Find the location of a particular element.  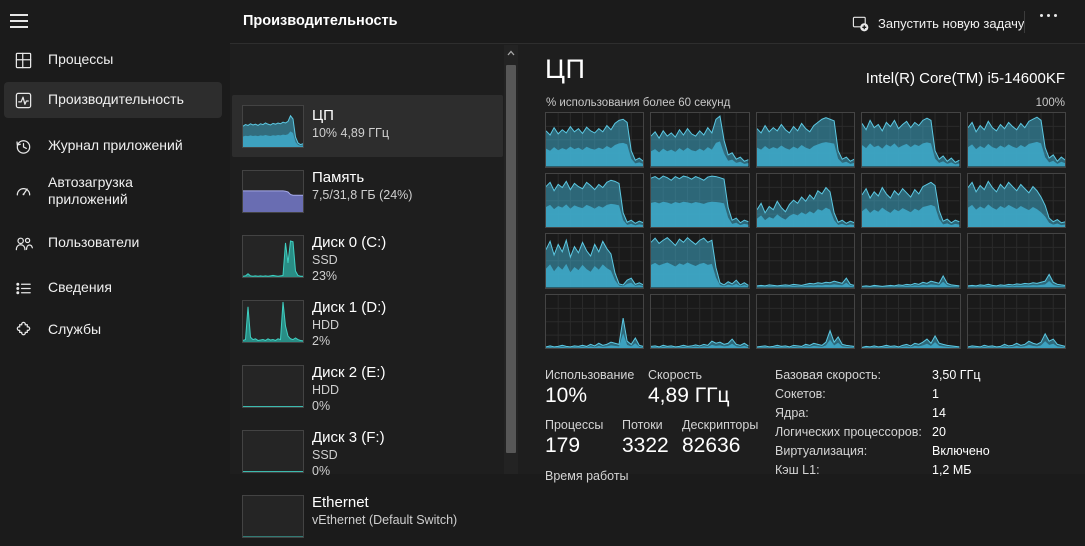

stat-speed-label: Скорость is located at coordinates (675, 375).